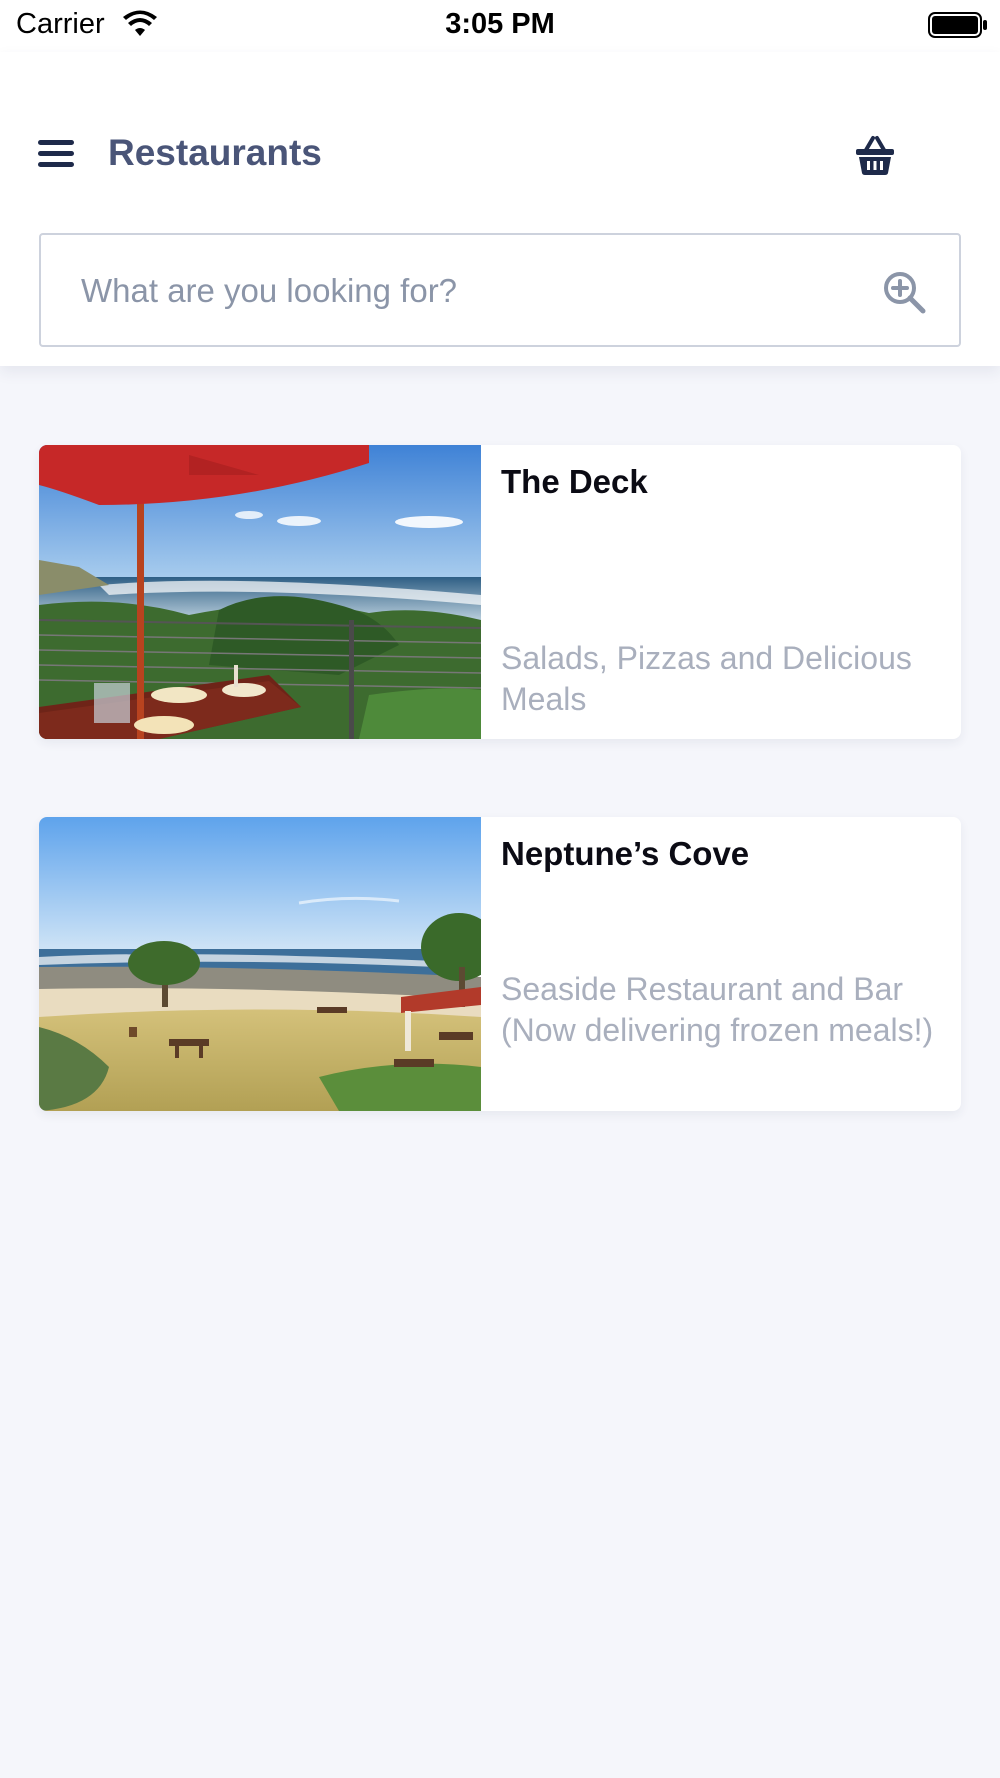 Image resolution: width=1000 pixels, height=1778 pixels. Describe the element at coordinates (471, 291) in the screenshot. I see `search-input` at that location.